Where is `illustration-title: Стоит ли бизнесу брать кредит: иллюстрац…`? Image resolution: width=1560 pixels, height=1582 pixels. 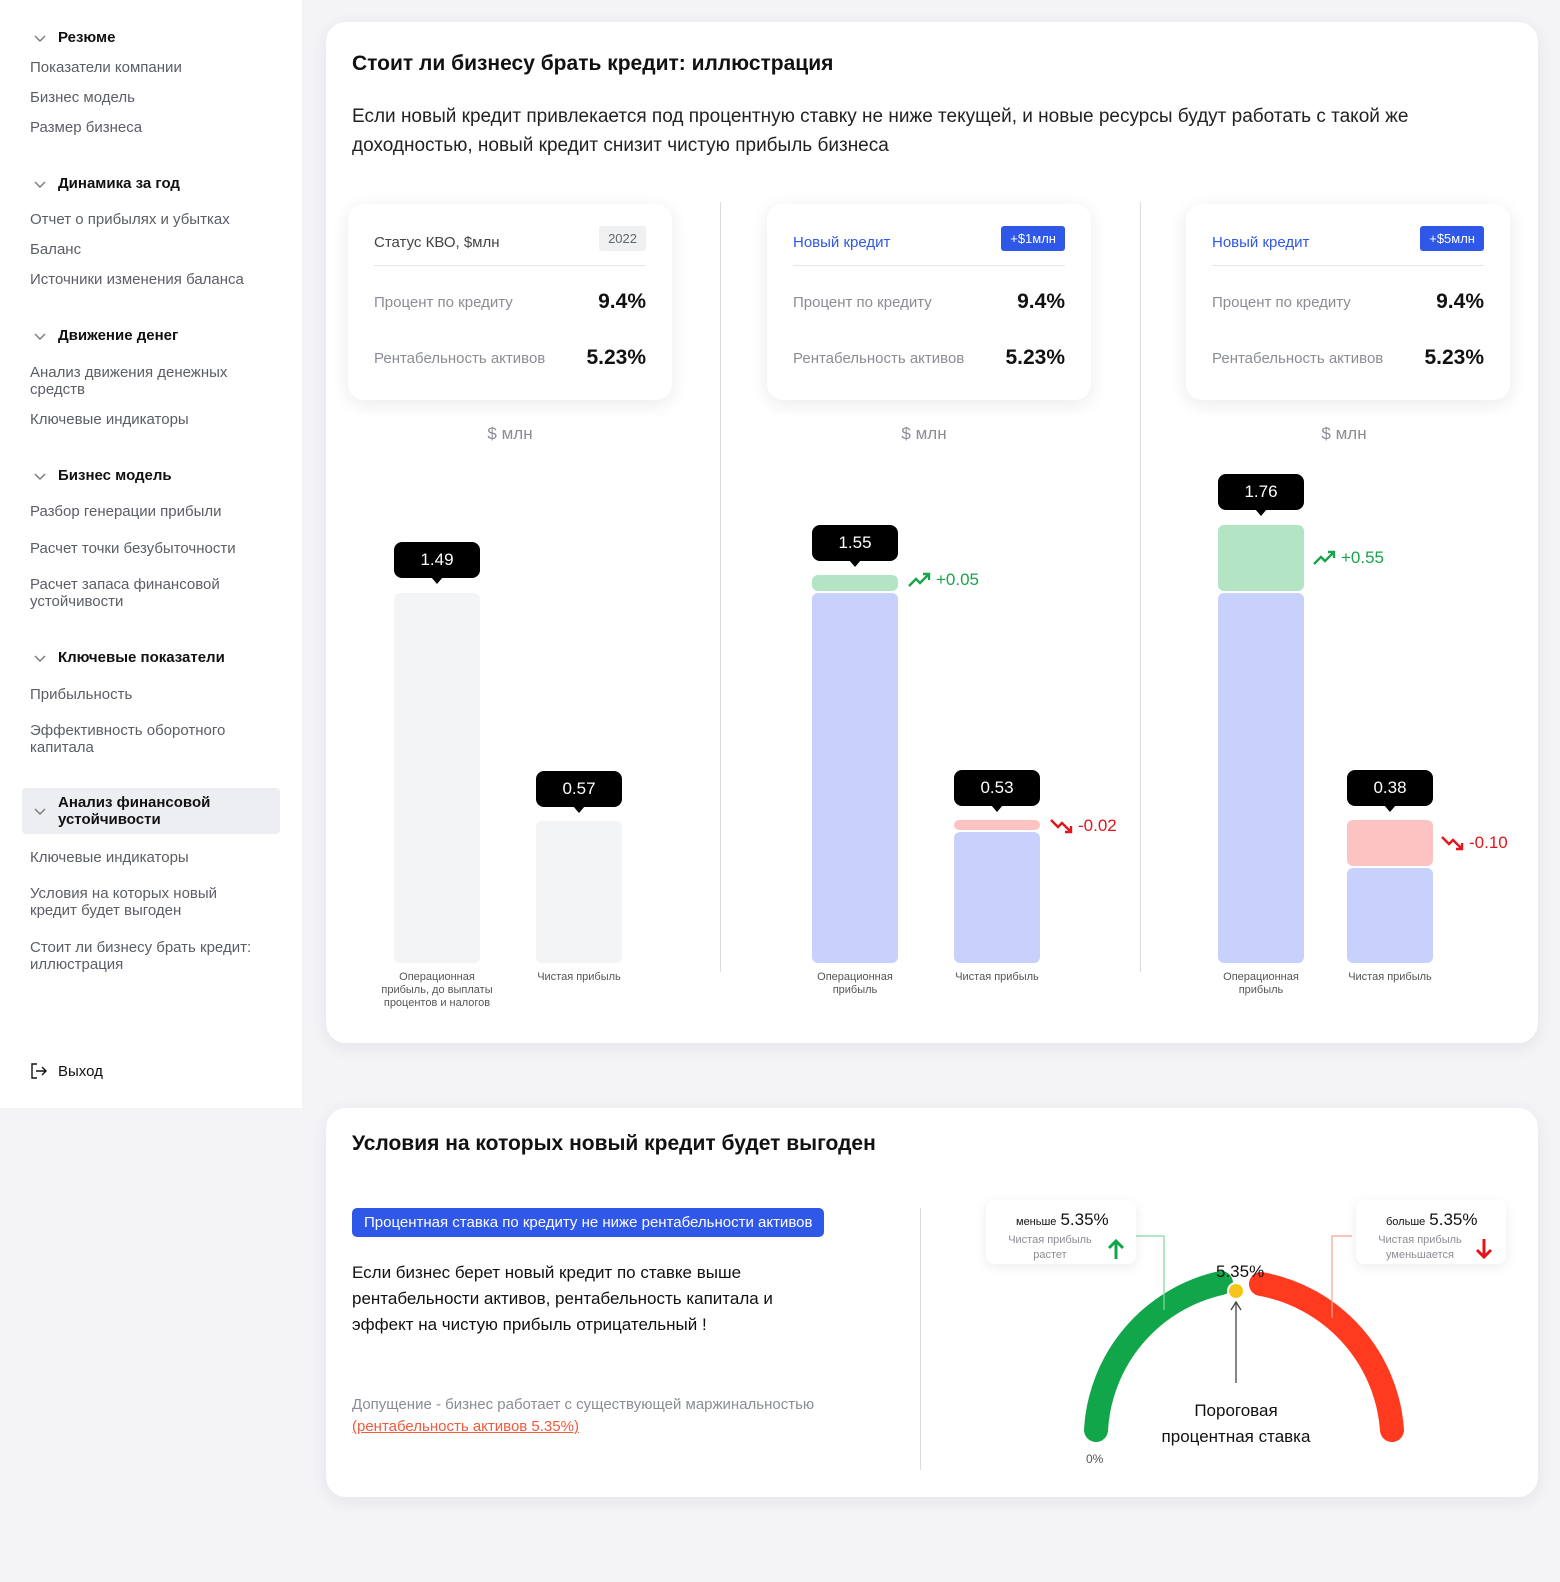
illustration-title: Стоит ли бизнесу брать кредит: иллюстрац… is located at coordinates (593, 63).